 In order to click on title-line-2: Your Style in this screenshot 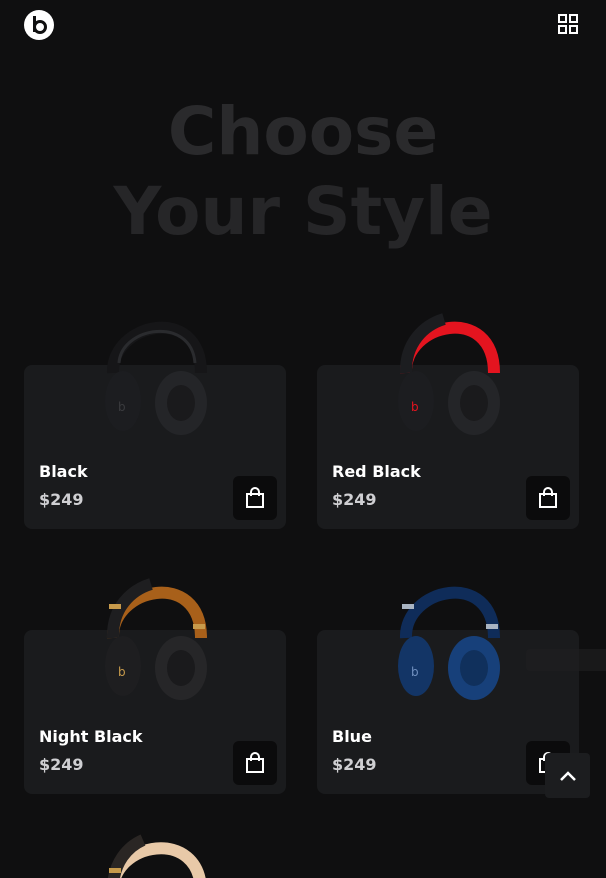, I will do `click(303, 211)`.